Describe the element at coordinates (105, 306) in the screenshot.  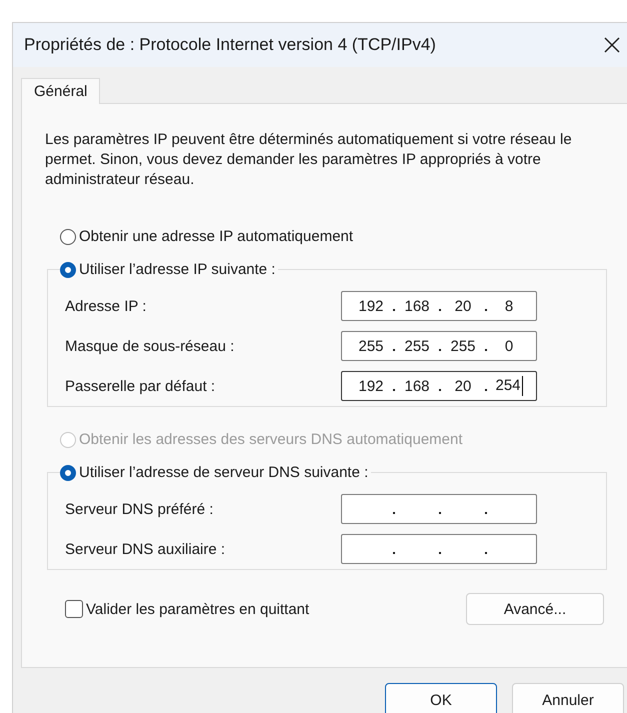
I see `field-label: Adresse IP :` at that location.